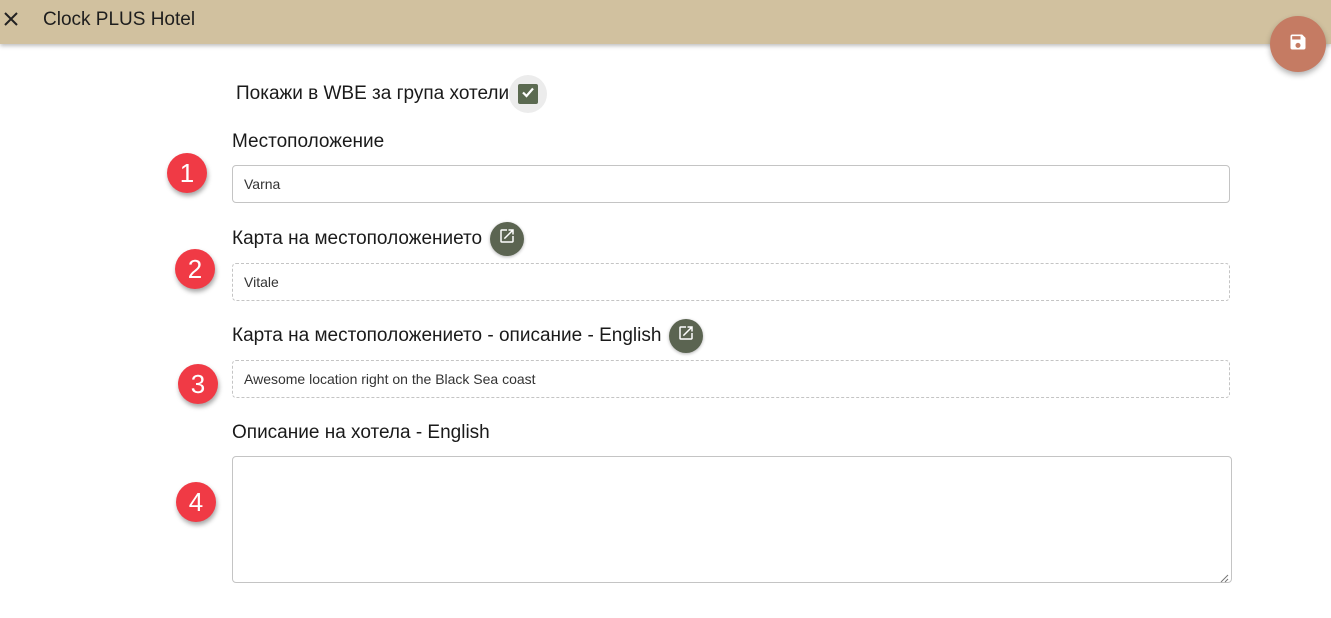 The width and height of the screenshot is (1331, 618). Describe the element at coordinates (195, 269) in the screenshot. I see `annotation-badge-2: 2` at that location.